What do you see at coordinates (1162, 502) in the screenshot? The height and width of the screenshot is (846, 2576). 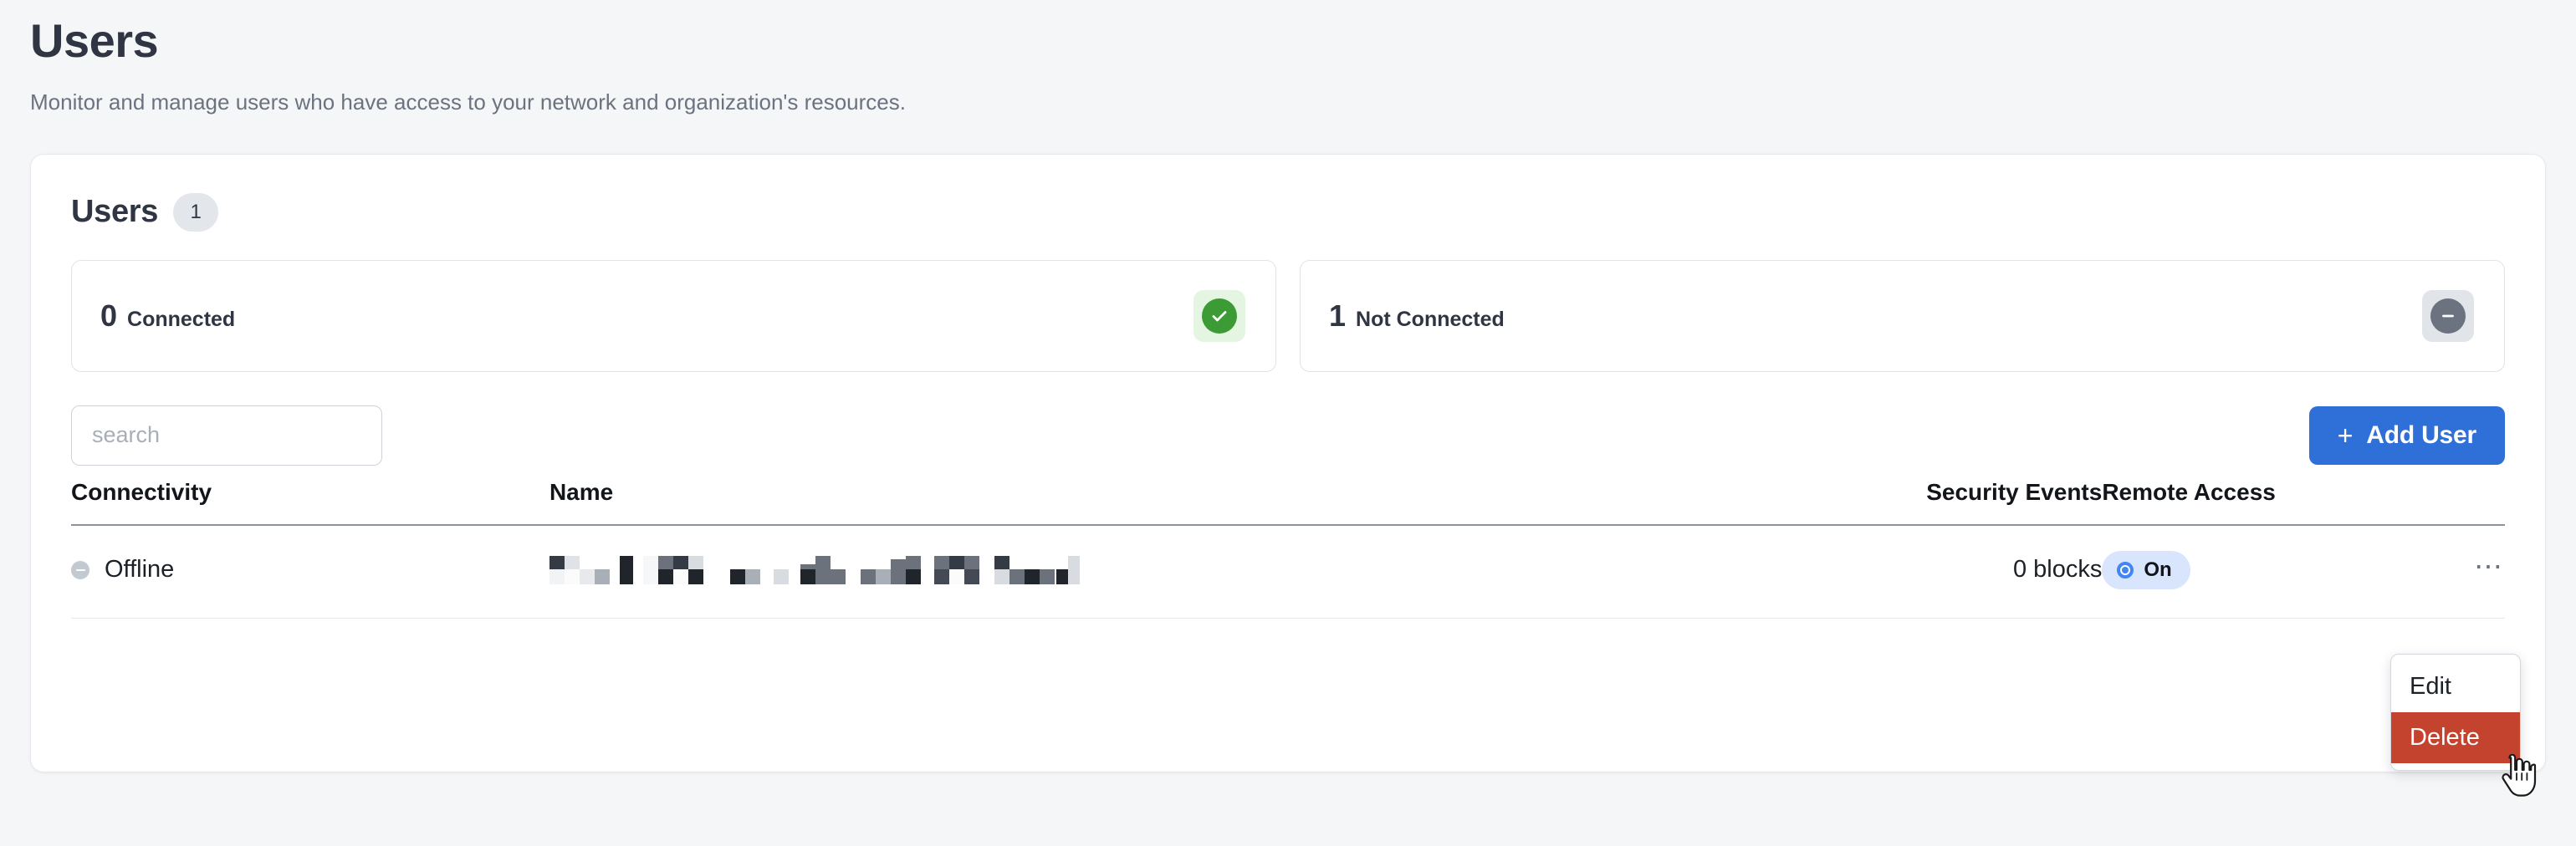 I see `column-header-name: Name` at bounding box center [1162, 502].